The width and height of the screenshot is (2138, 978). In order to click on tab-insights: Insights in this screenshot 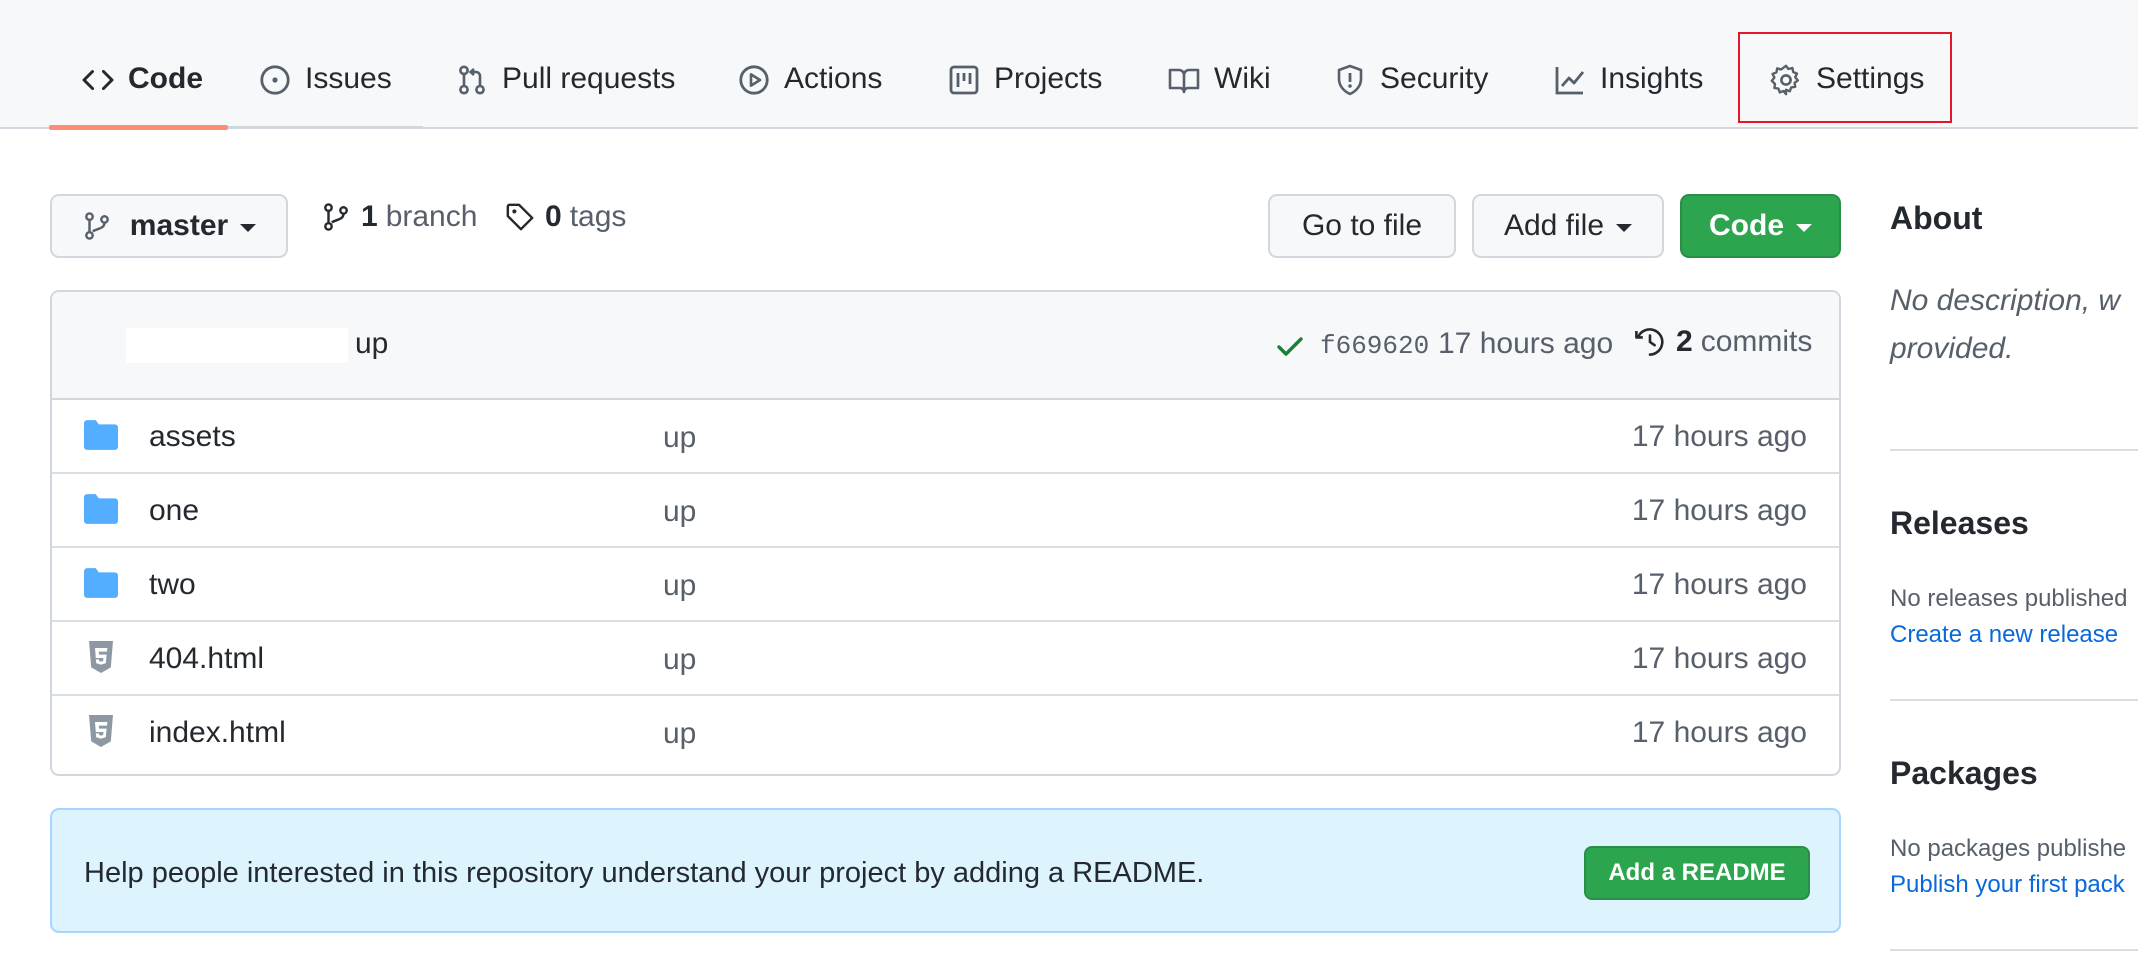, I will do `click(1628, 79)`.